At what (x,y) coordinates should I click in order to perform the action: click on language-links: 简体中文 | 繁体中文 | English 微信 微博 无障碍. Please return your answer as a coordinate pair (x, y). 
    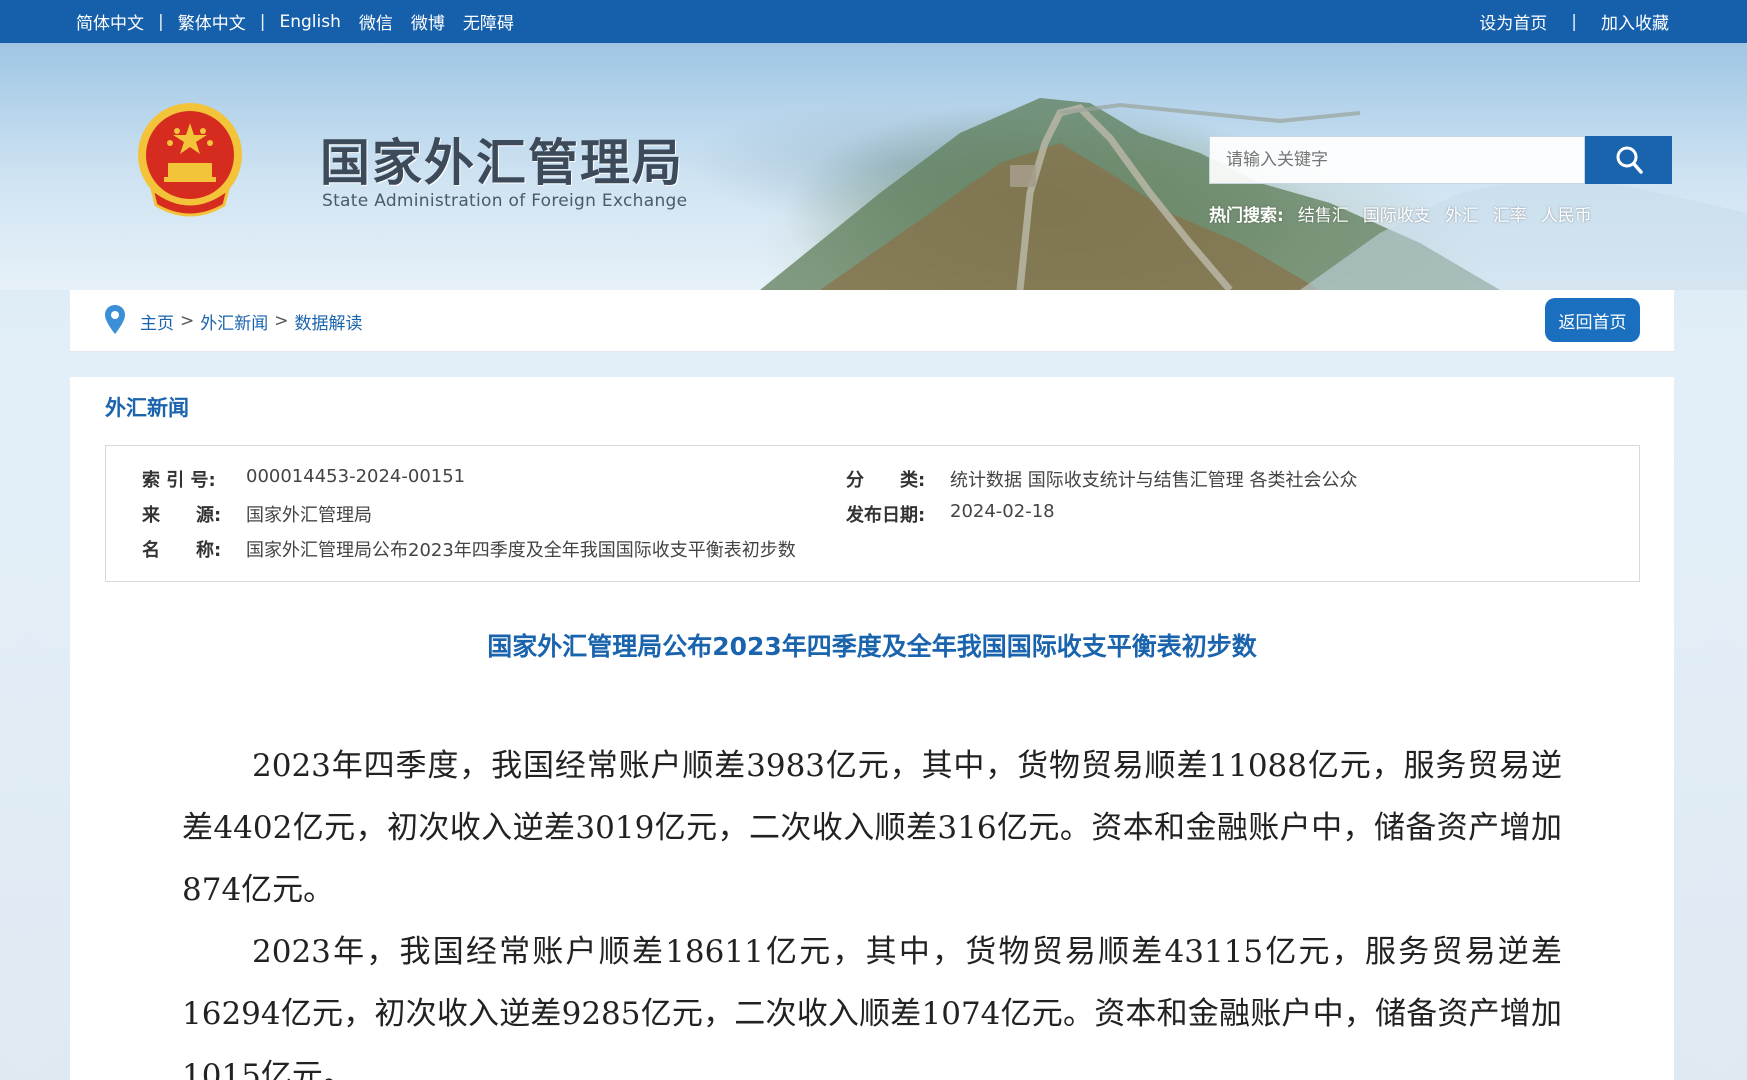
    Looking at the image, I should click on (295, 21).